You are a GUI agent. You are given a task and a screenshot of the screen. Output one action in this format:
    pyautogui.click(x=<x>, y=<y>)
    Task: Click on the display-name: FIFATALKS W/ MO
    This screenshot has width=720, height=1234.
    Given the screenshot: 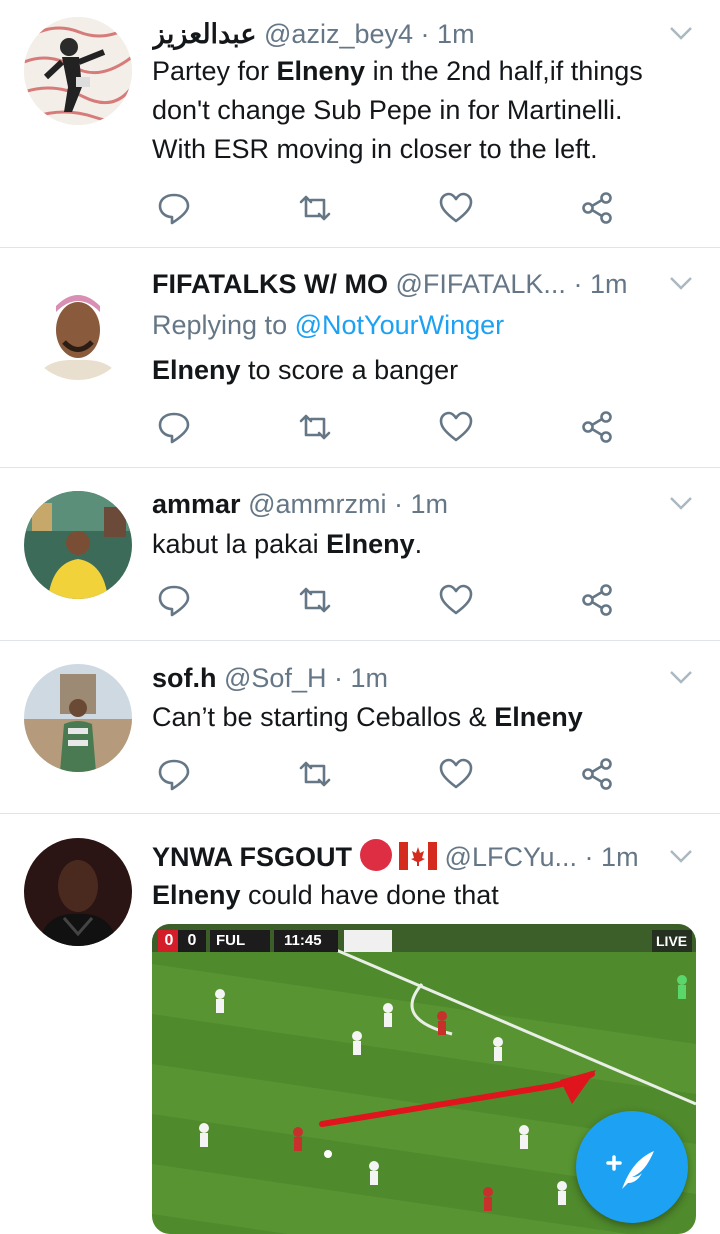 What is the action you would take?
    pyautogui.click(x=270, y=284)
    